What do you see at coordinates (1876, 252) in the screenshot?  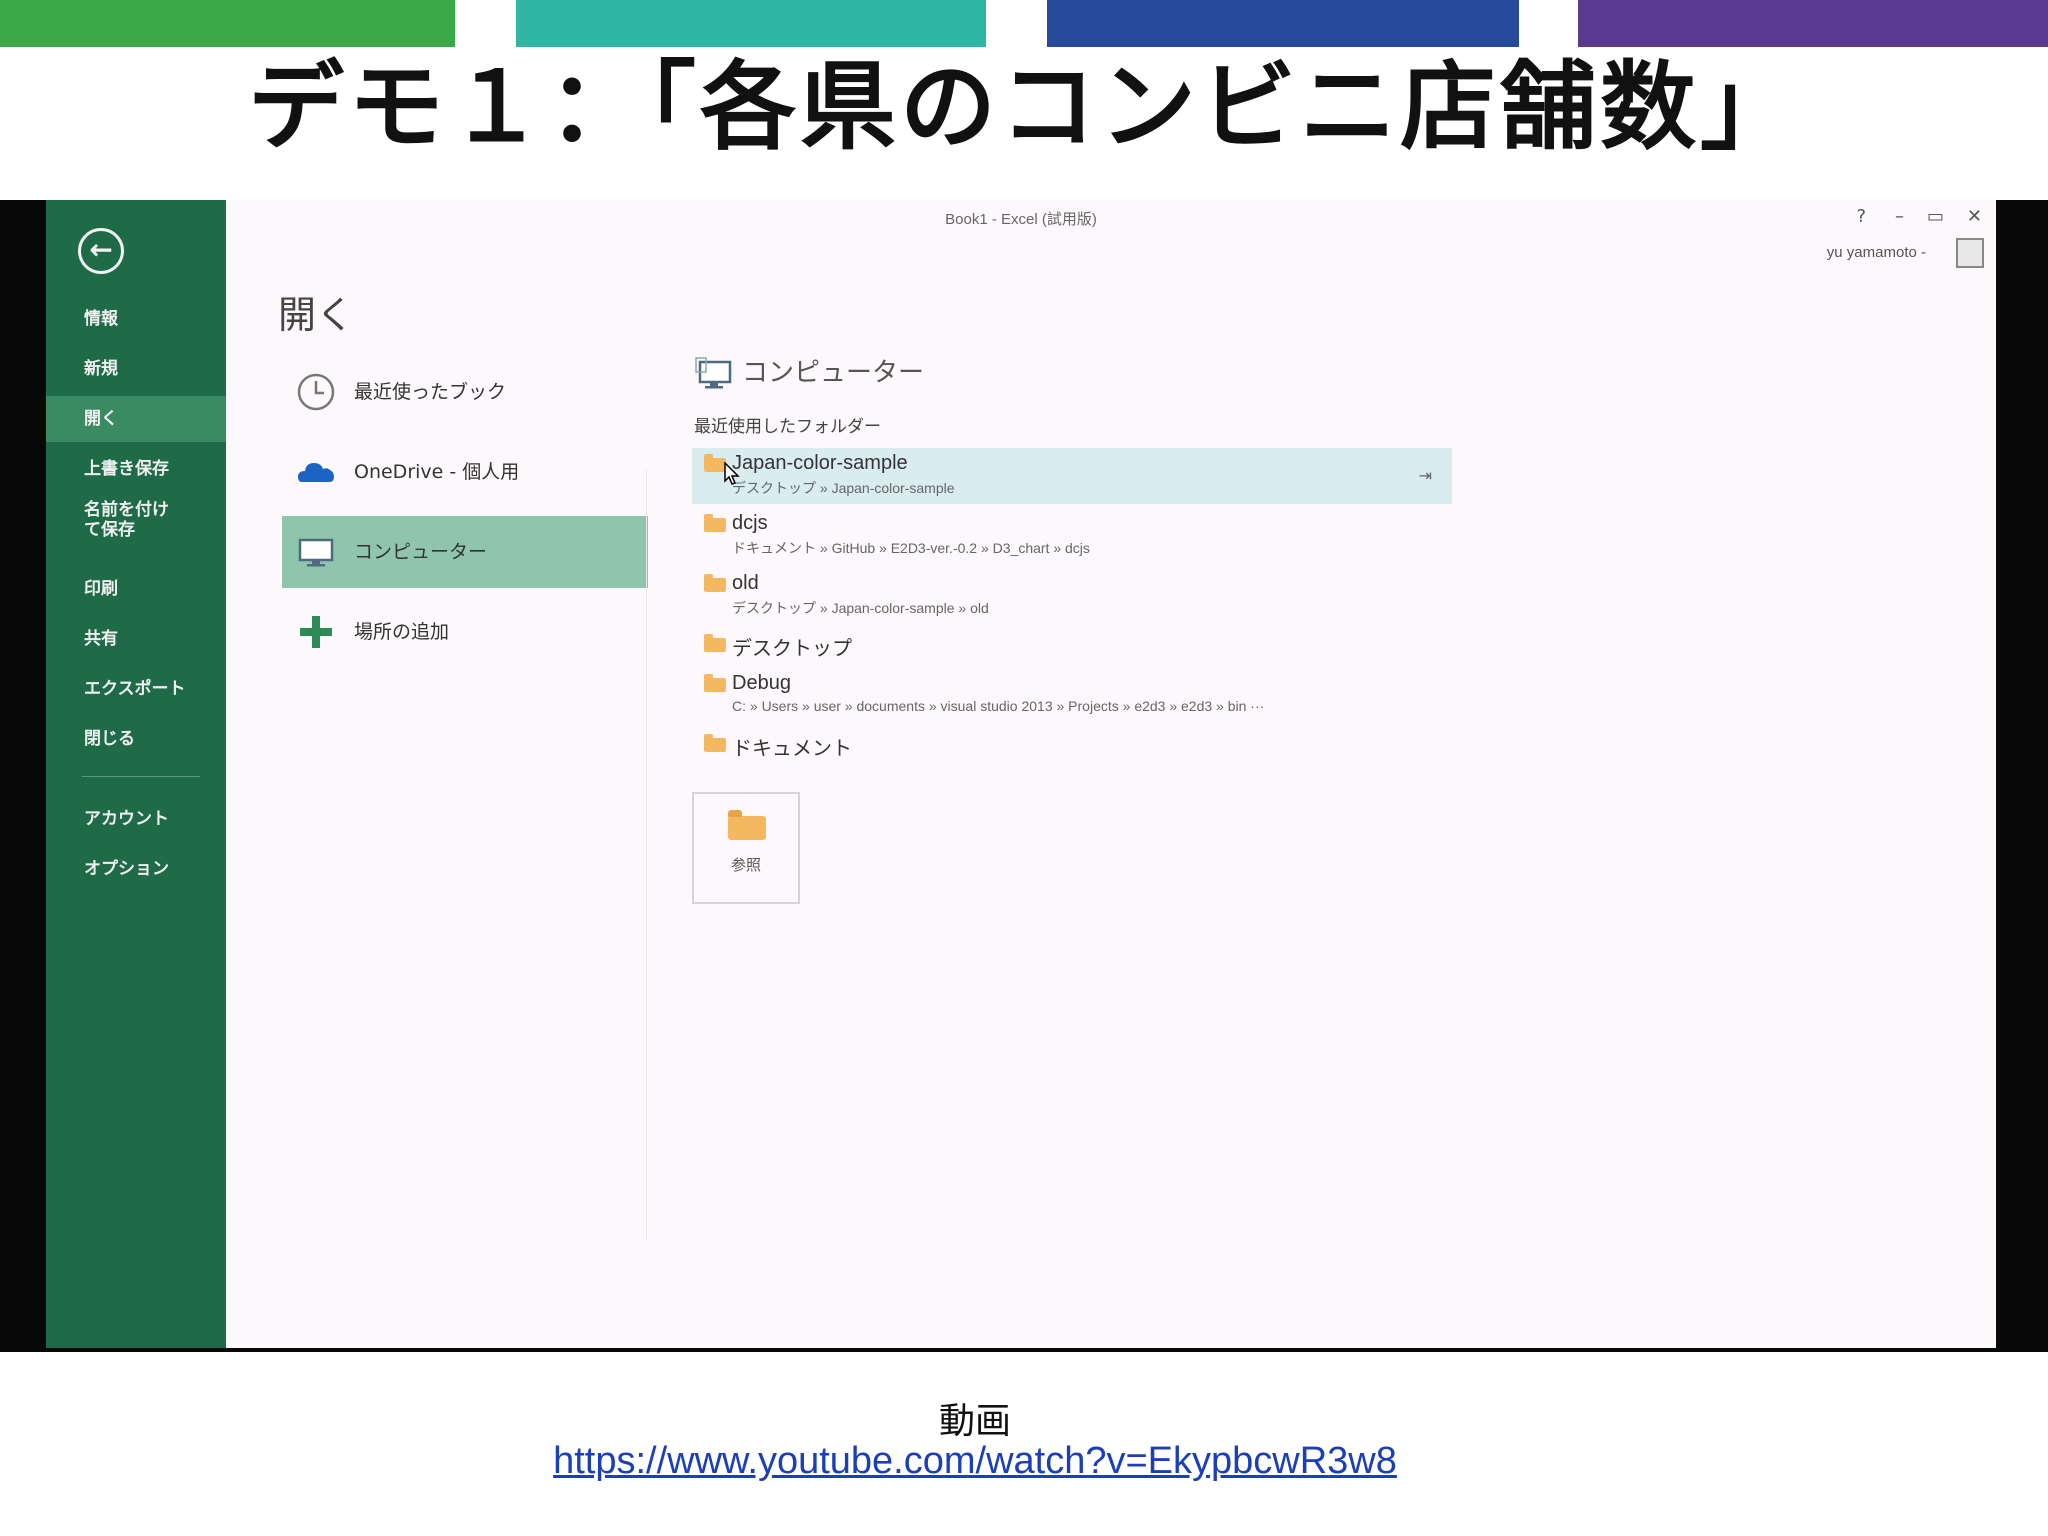 I see `account-name: yu yamamoto -` at bounding box center [1876, 252].